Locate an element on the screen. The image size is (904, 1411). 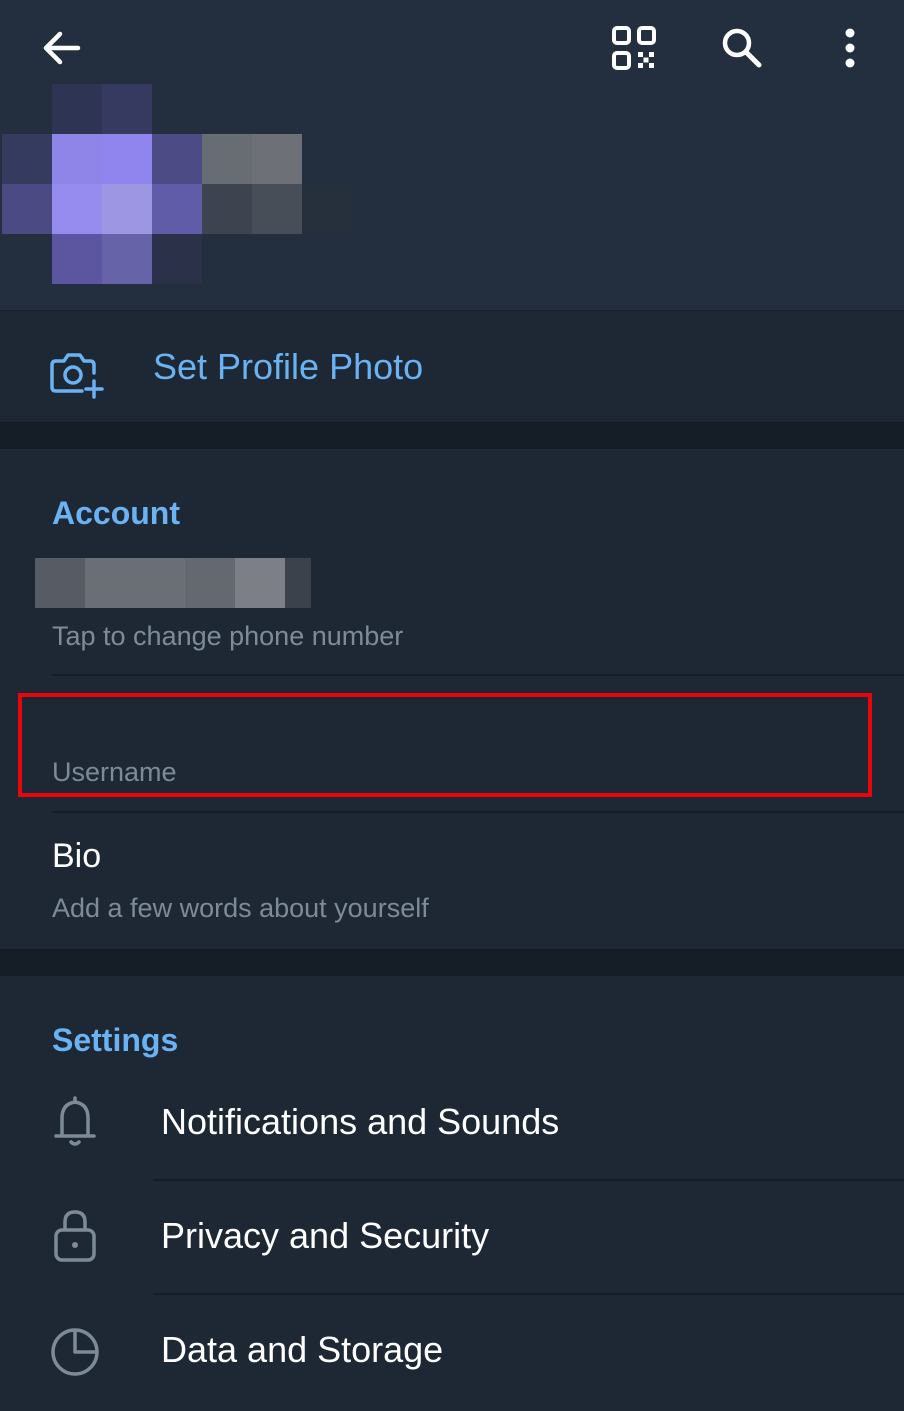
search-icon is located at coordinates (742, 48).